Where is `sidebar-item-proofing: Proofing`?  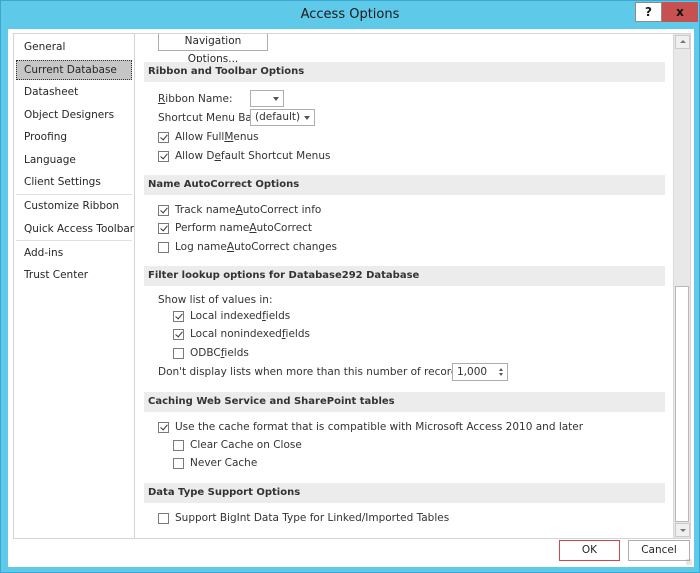
sidebar-item-proofing: Proofing is located at coordinates (74, 137).